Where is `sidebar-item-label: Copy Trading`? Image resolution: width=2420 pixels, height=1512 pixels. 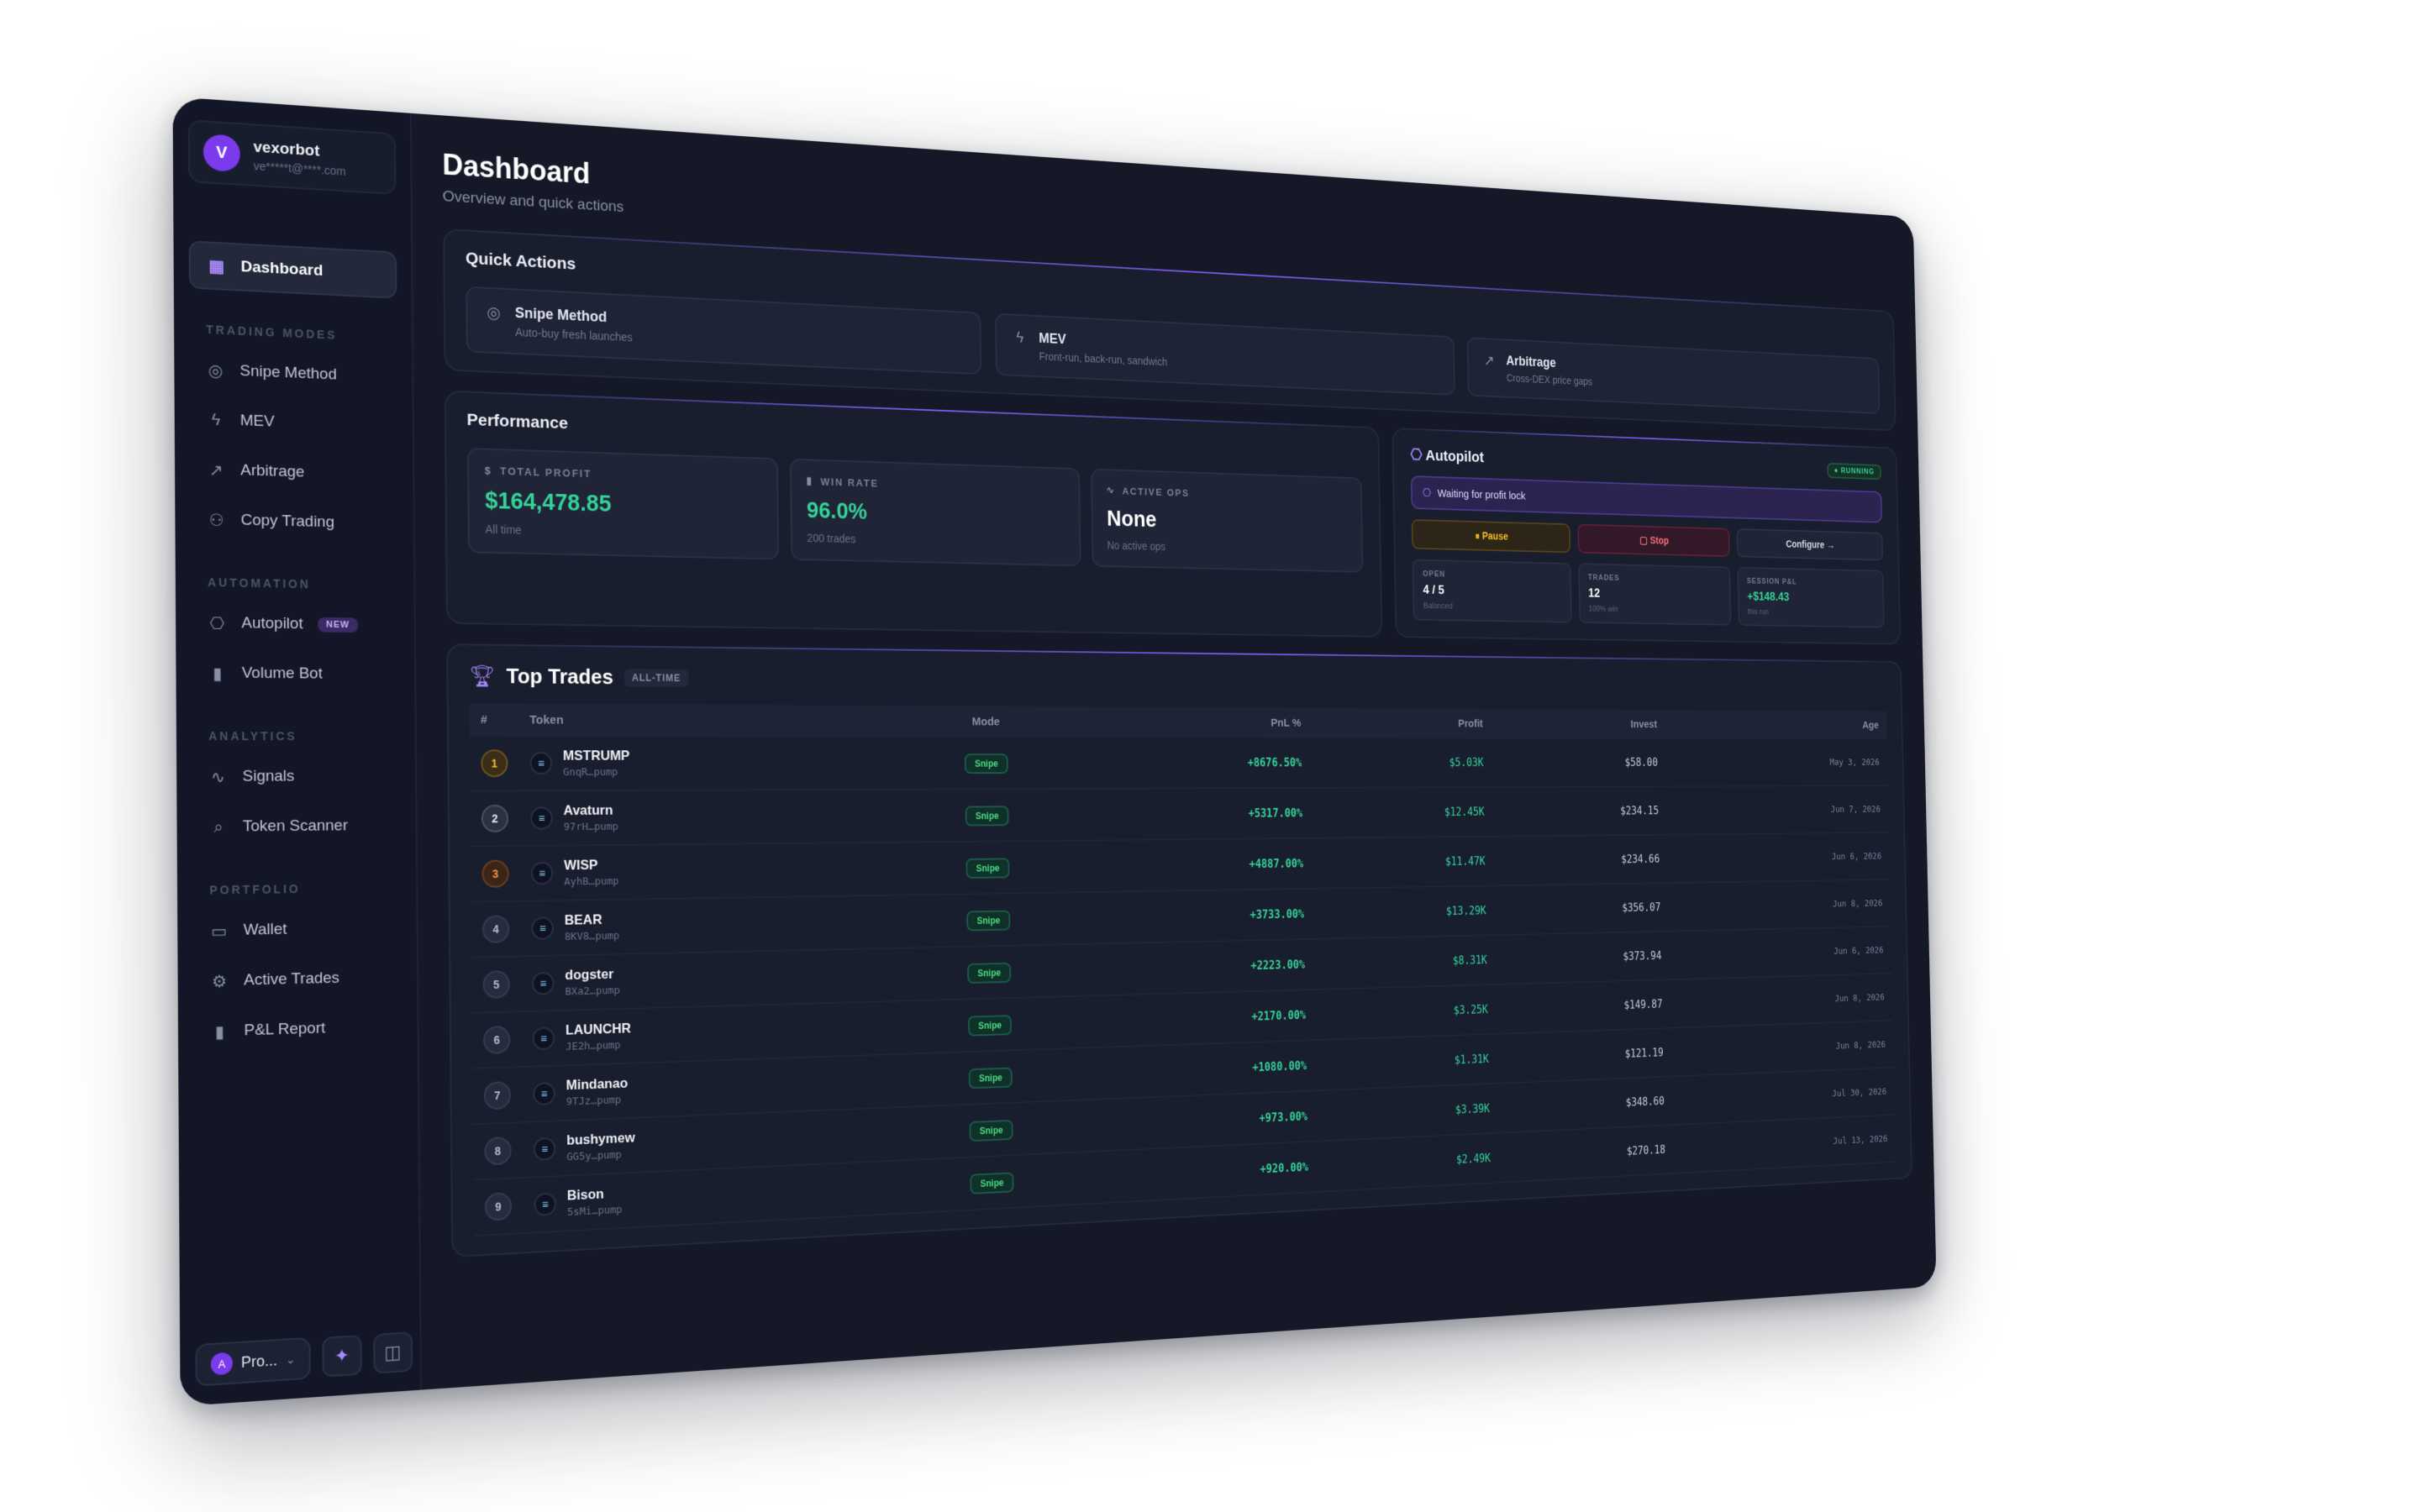
sidebar-item-label: Copy Trading is located at coordinates (288, 522).